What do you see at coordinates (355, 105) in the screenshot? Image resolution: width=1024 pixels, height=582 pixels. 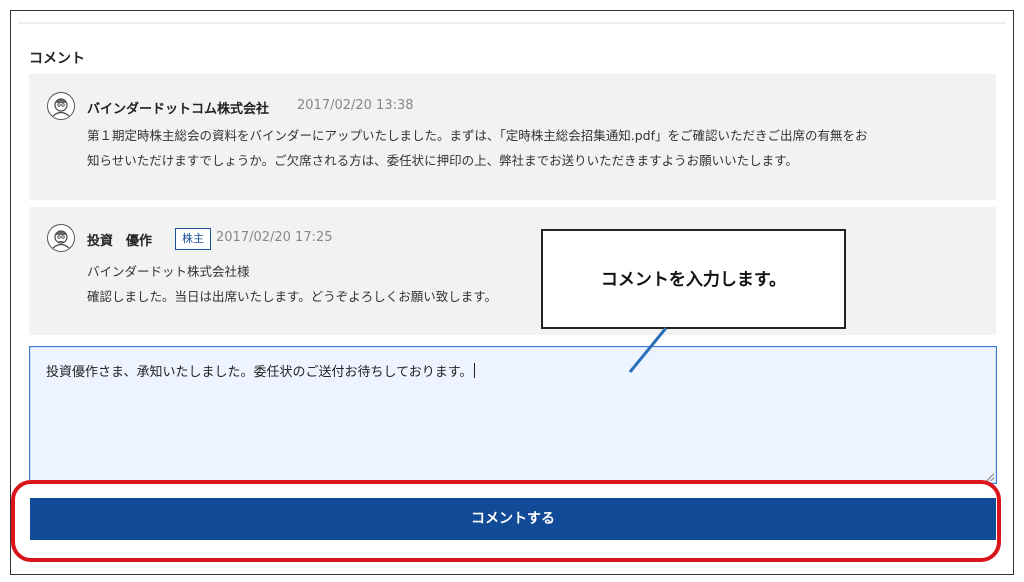 I see `comment-date: 2017/02/20 13:38` at bounding box center [355, 105].